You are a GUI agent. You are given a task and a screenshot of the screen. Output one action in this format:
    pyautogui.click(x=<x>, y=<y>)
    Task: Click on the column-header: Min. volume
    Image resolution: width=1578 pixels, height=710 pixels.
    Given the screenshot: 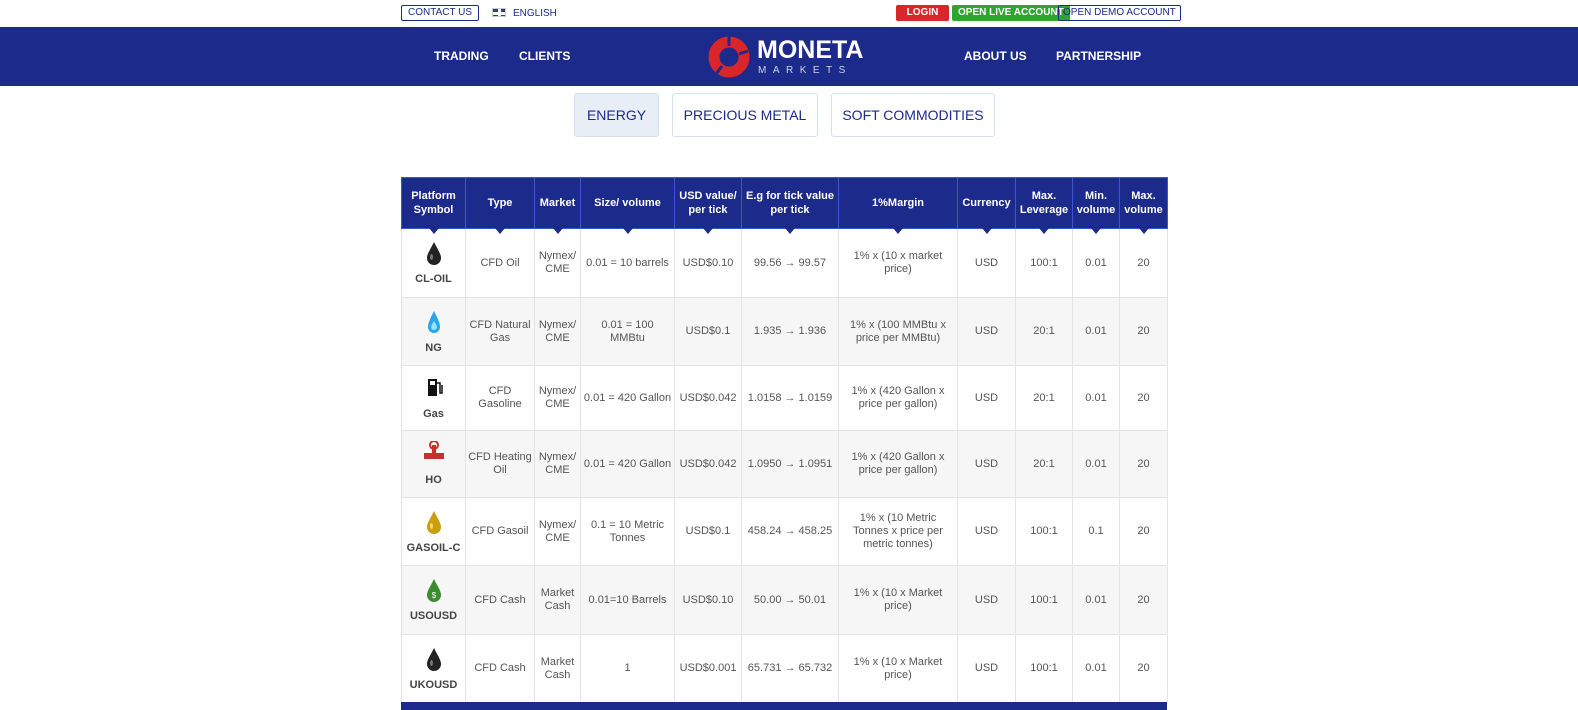 What is the action you would take?
    pyautogui.click(x=1096, y=206)
    